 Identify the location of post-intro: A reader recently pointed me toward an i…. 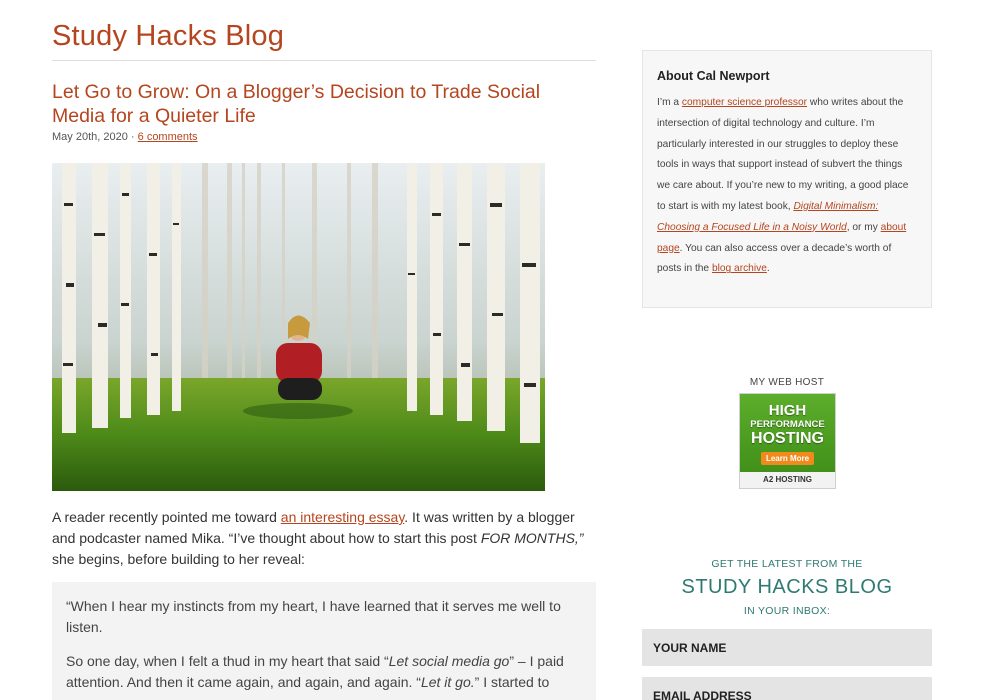
(324, 538).